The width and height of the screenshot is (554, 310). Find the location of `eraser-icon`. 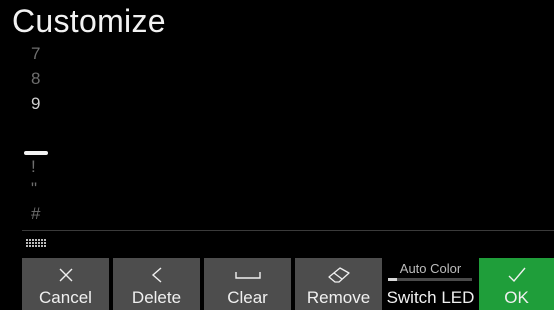

eraser-icon is located at coordinates (339, 275).